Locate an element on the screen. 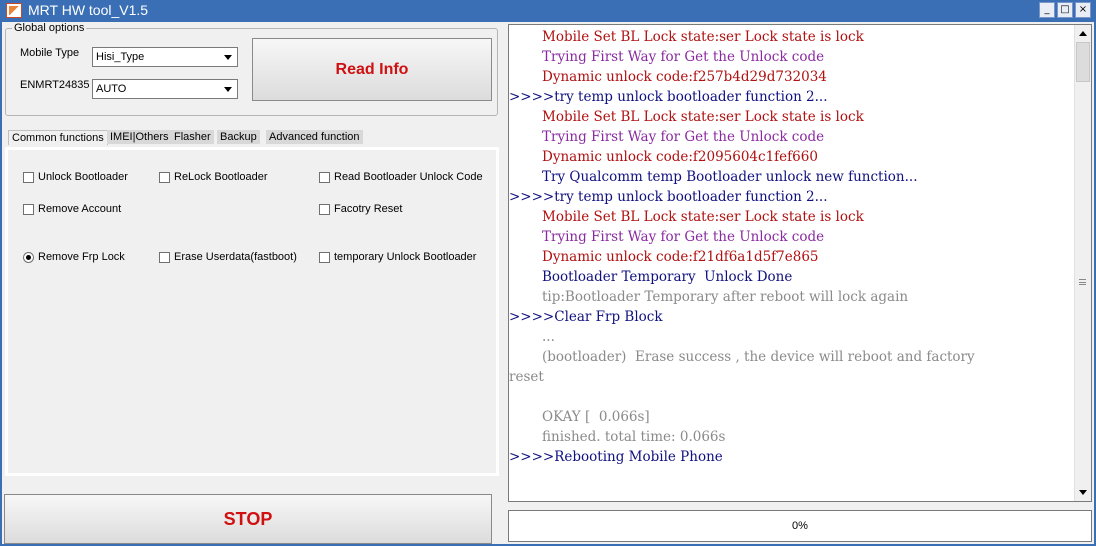  factory-reset-checkbox is located at coordinates (324, 209).